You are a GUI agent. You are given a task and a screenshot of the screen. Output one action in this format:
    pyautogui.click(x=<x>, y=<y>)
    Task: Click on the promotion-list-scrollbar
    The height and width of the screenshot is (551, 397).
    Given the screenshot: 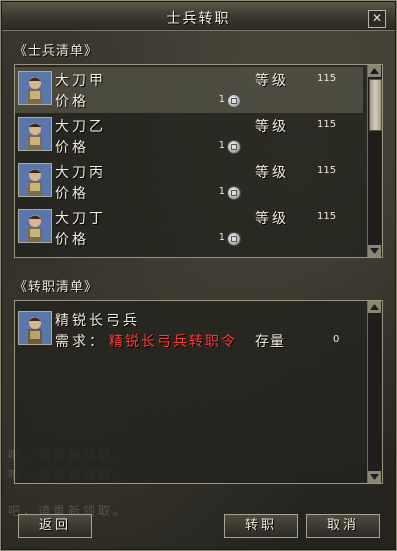 What is the action you would take?
    pyautogui.click(x=374, y=392)
    